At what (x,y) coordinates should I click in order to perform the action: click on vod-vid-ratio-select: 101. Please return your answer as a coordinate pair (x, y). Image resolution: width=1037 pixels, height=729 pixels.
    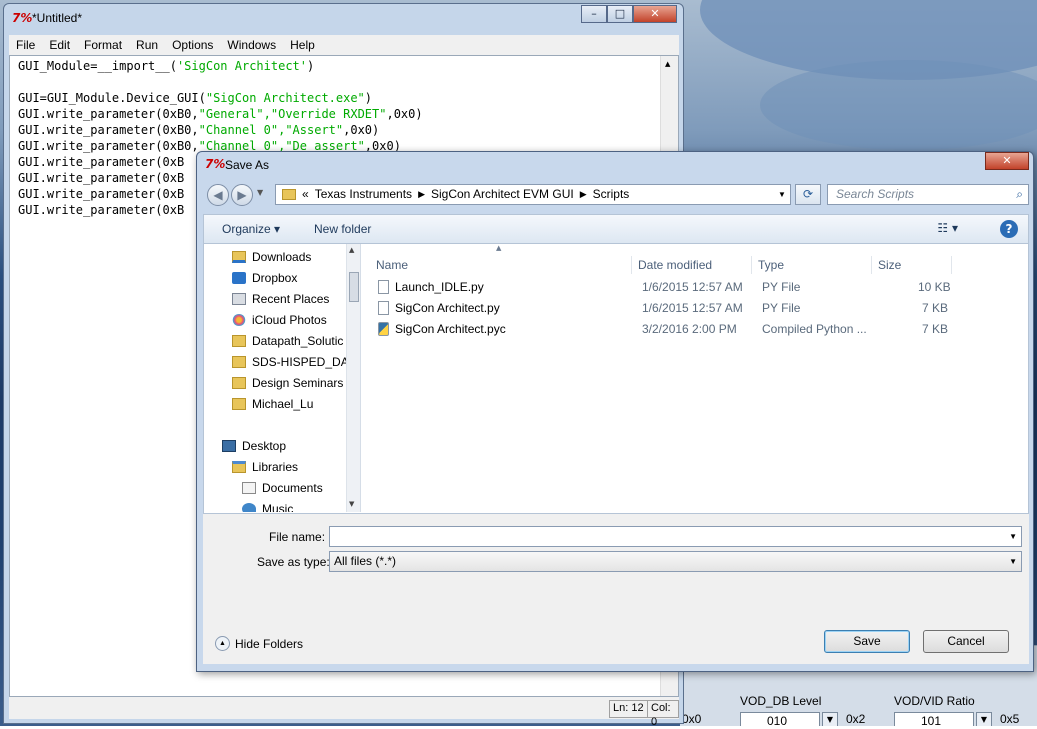
    Looking at the image, I should click on (934, 719).